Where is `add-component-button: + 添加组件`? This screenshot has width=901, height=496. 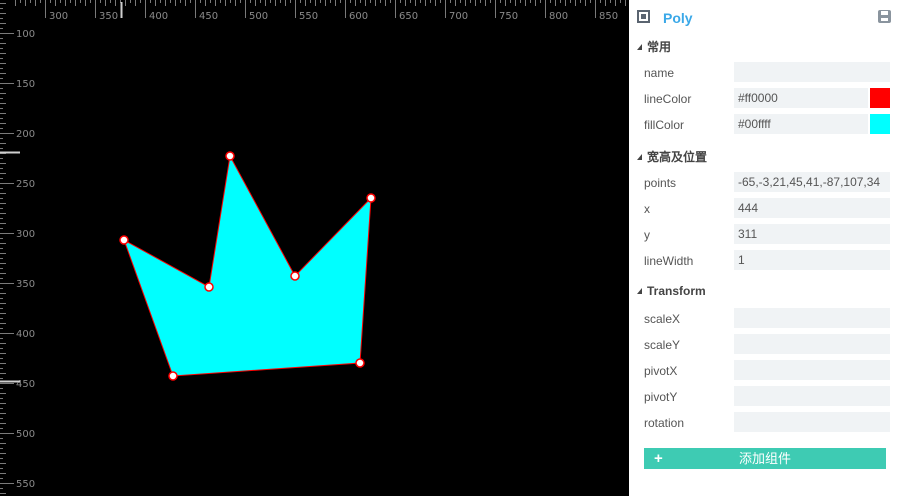 add-component-button: + 添加组件 is located at coordinates (765, 458).